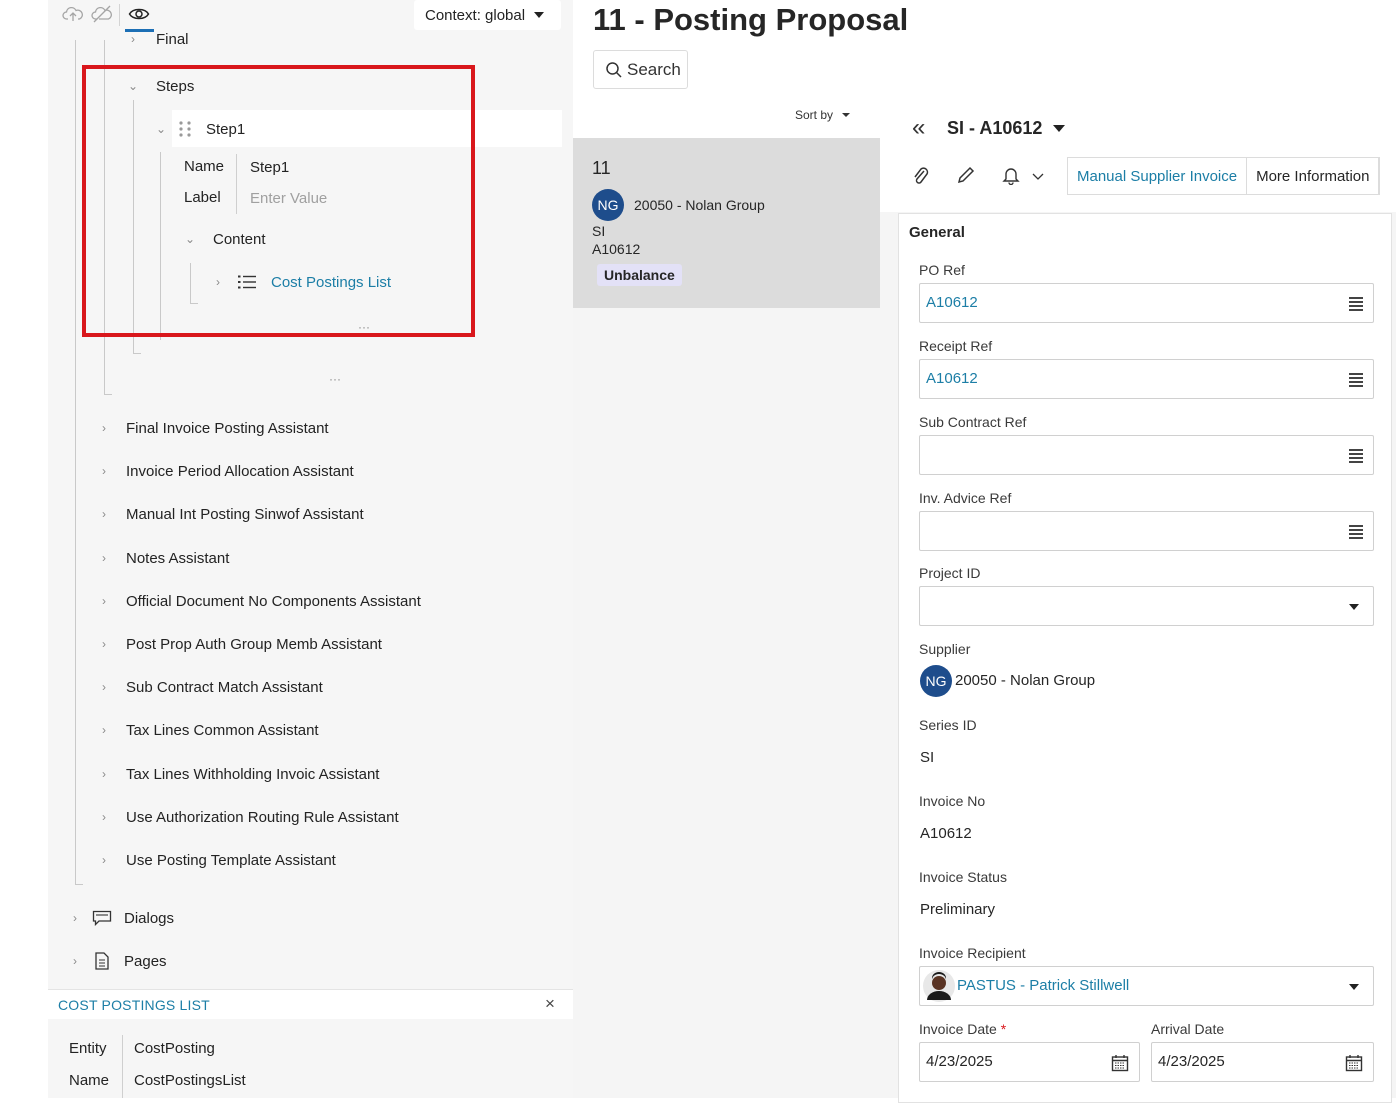  What do you see at coordinates (952, 302) in the screenshot?
I see `po-ref-value: A10612` at bounding box center [952, 302].